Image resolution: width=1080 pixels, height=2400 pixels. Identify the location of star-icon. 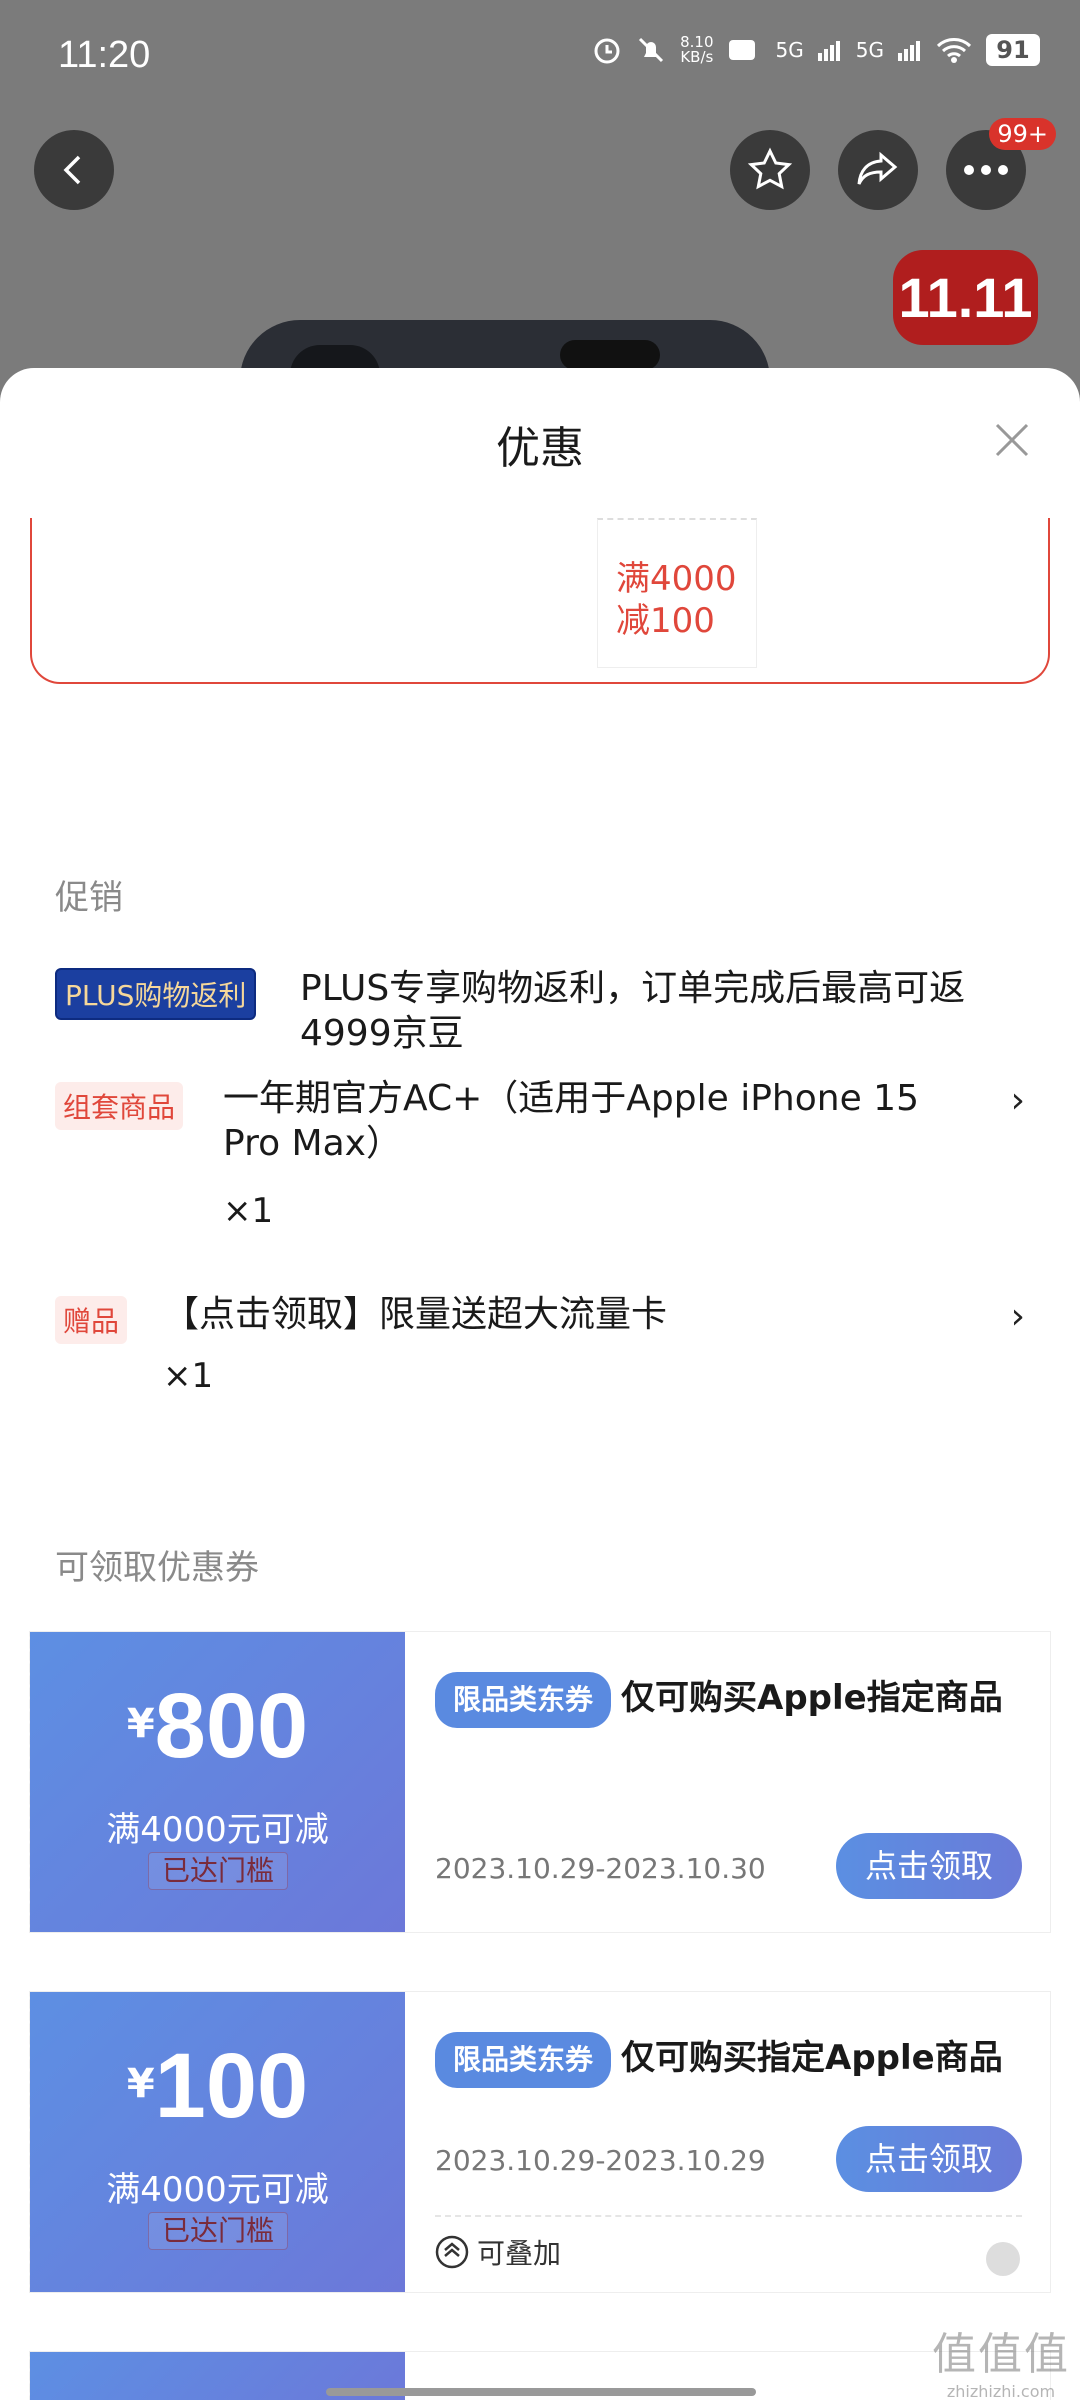
(770, 168).